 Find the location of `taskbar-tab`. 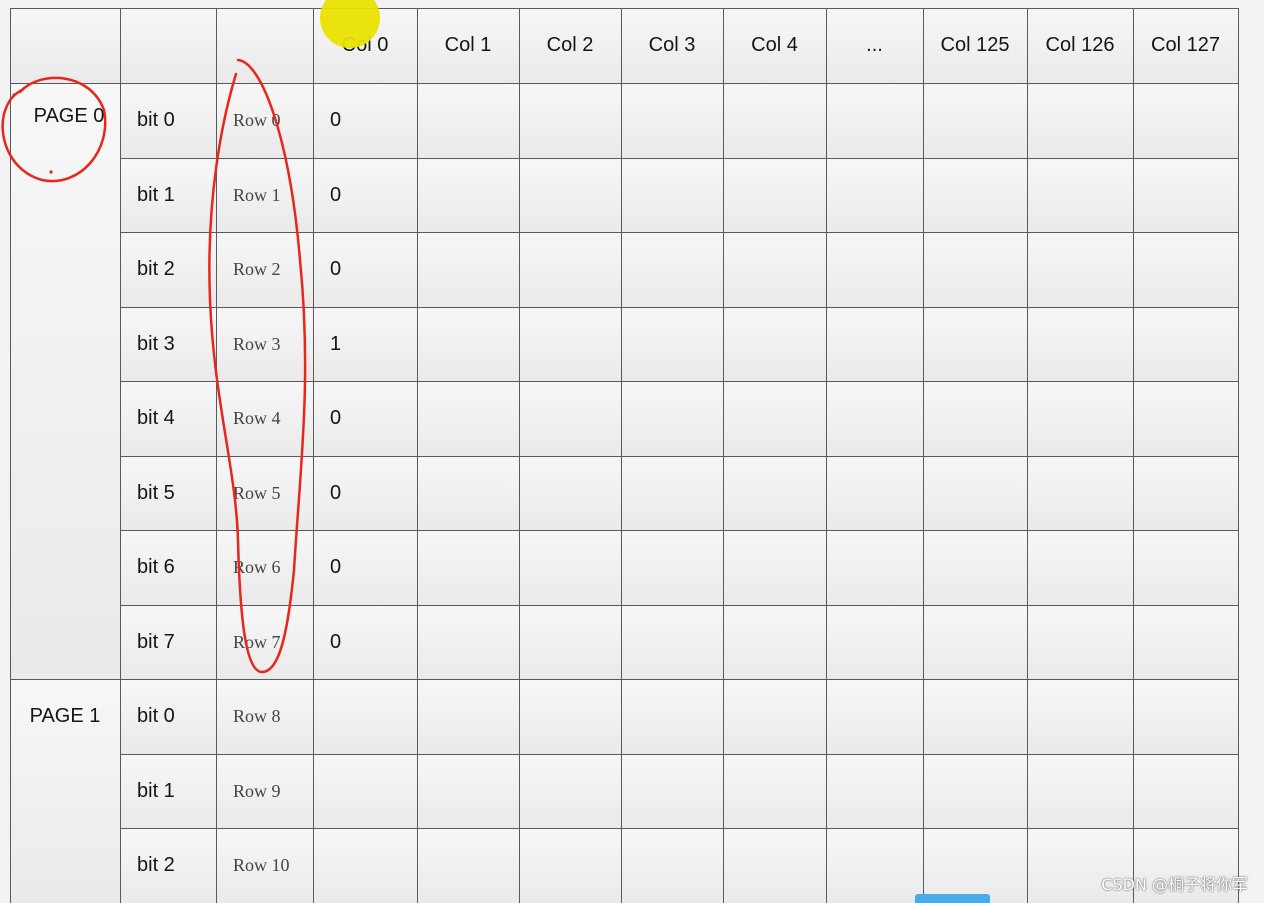

taskbar-tab is located at coordinates (952, 898).